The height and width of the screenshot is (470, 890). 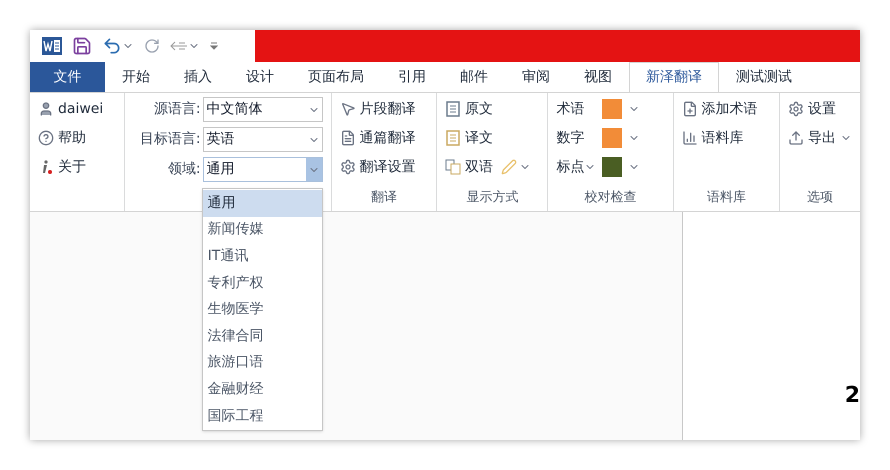 I want to click on dropdown-option: 专利产权, so click(x=262, y=283).